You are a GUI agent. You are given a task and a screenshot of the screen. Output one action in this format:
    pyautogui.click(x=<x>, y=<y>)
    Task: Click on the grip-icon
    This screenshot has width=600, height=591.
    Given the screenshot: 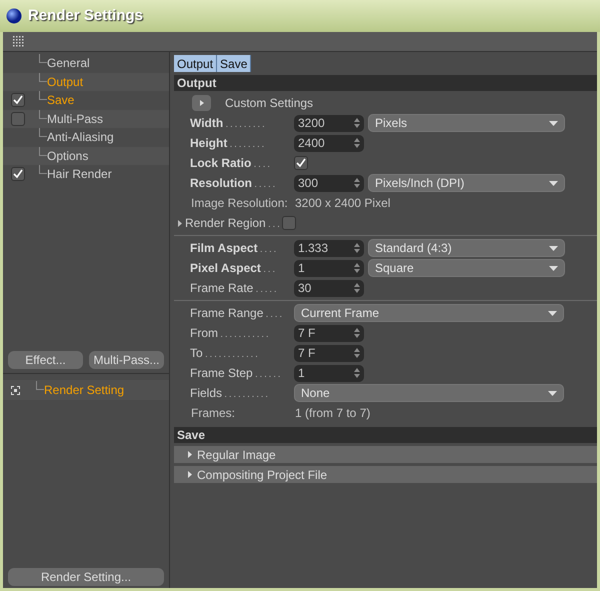 What is the action you would take?
    pyautogui.click(x=19, y=42)
    